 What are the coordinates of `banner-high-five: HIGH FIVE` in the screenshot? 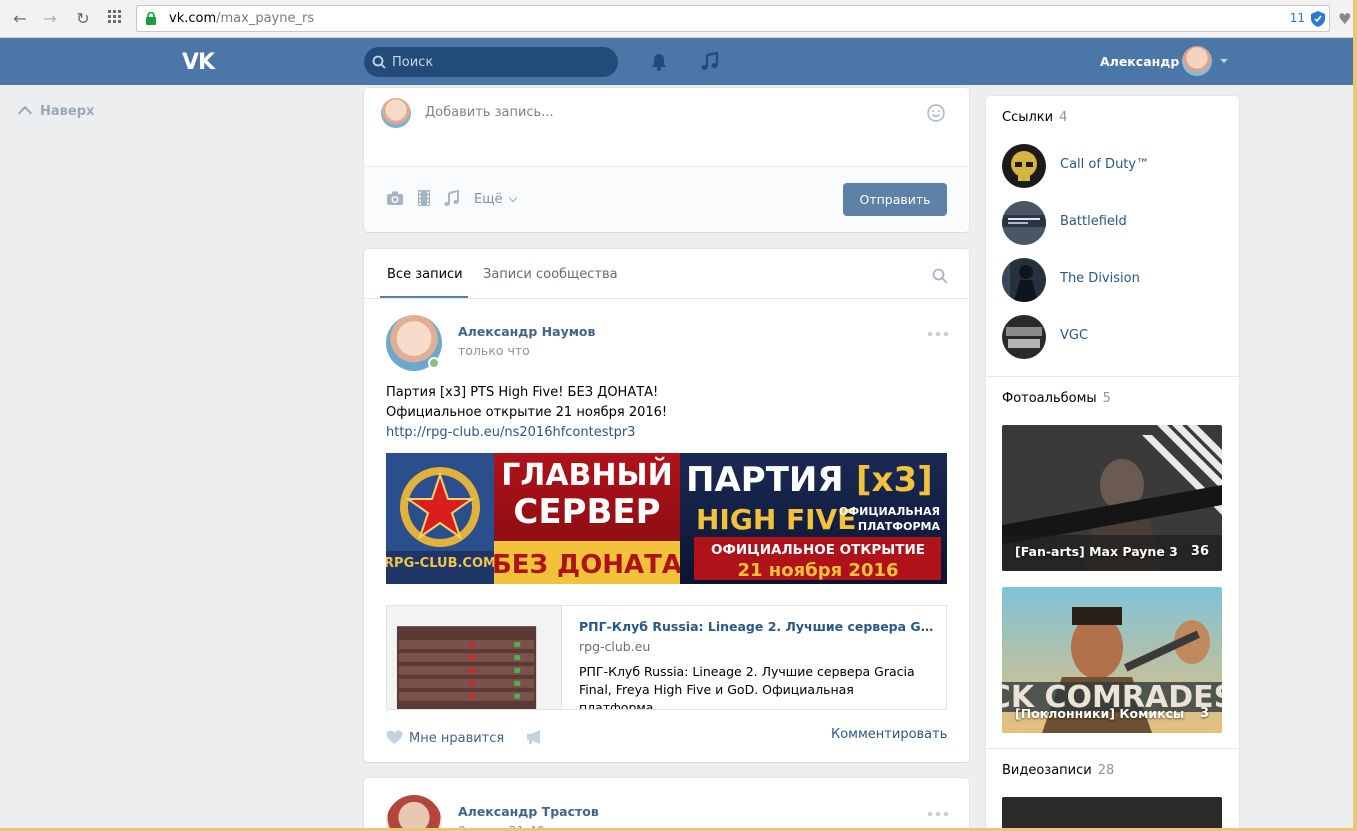 It's located at (776, 519).